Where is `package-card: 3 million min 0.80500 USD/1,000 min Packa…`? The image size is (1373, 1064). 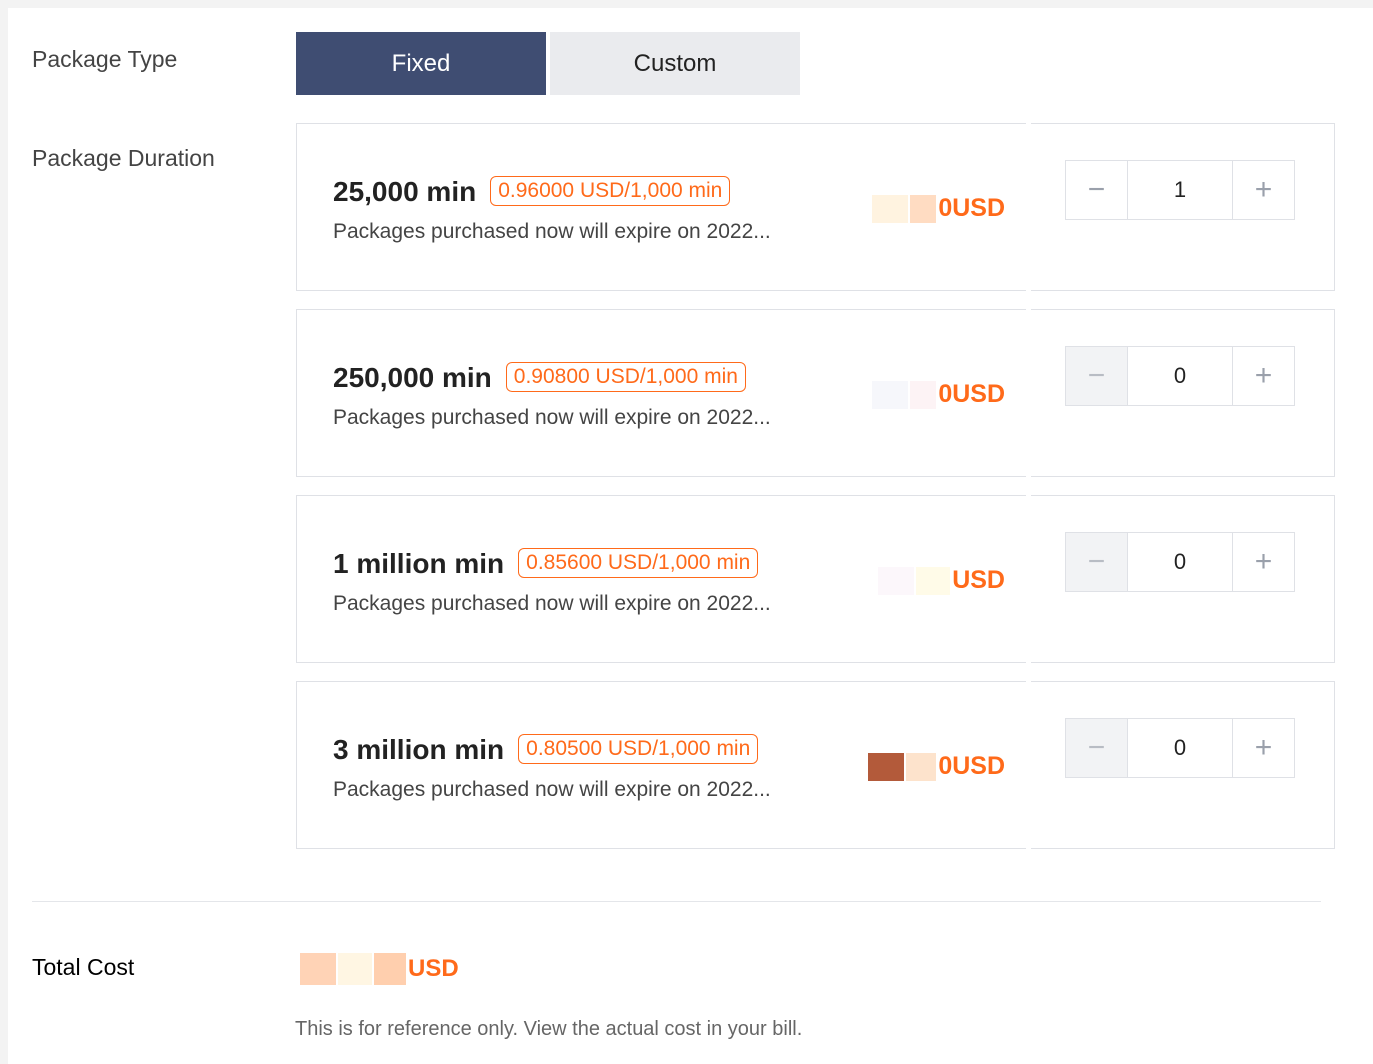 package-card: 3 million min 0.80500 USD/1,000 min Packa… is located at coordinates (668, 765).